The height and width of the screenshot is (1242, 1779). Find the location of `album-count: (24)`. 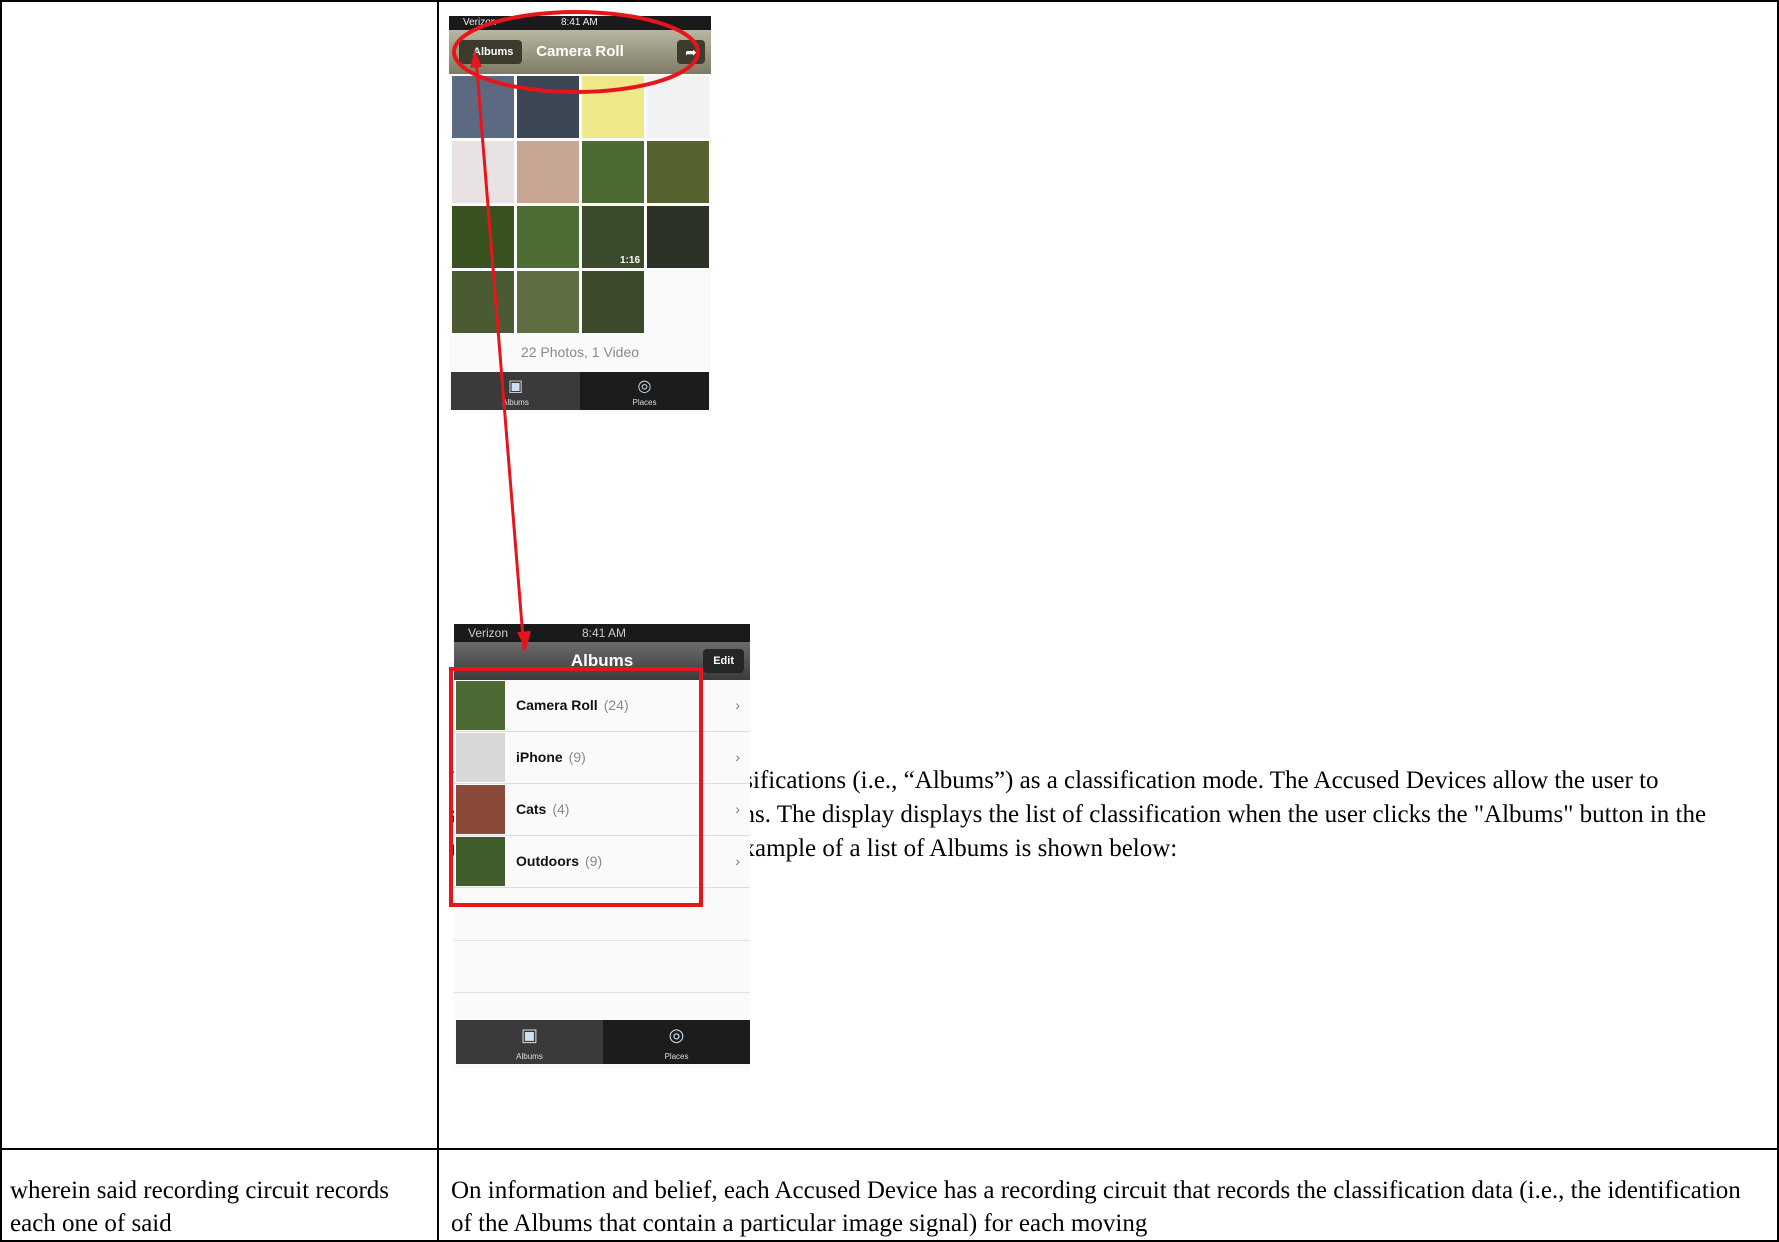

album-count: (24) is located at coordinates (616, 705).